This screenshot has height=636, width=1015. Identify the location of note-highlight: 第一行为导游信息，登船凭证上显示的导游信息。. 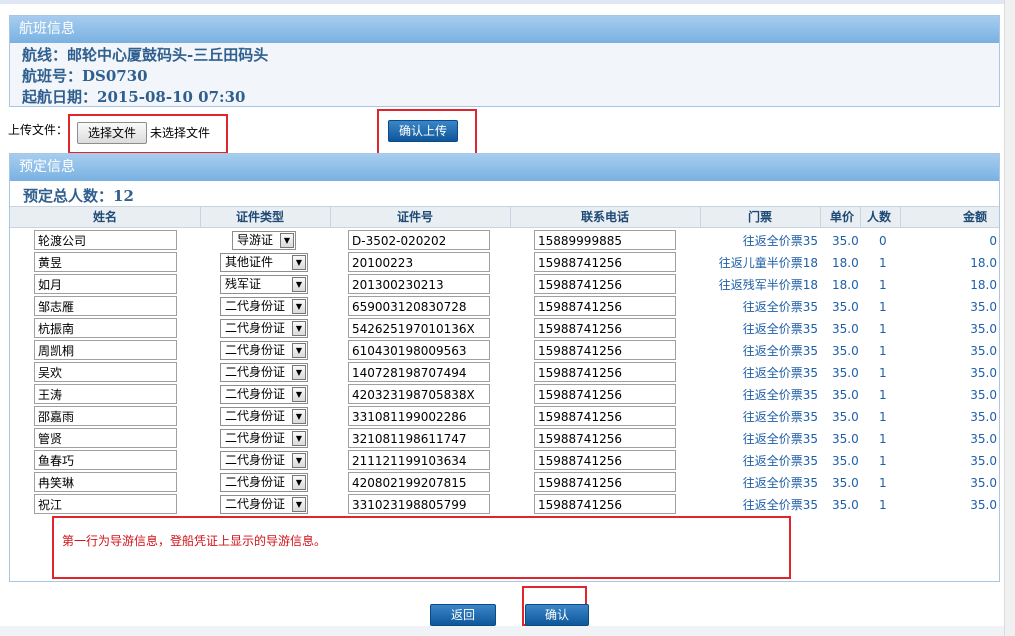
(421, 547).